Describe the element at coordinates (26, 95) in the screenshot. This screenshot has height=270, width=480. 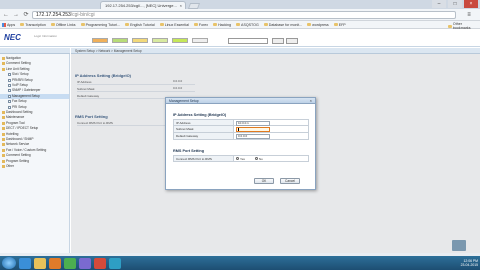
I see `tree-item-label: Management Setup` at that location.